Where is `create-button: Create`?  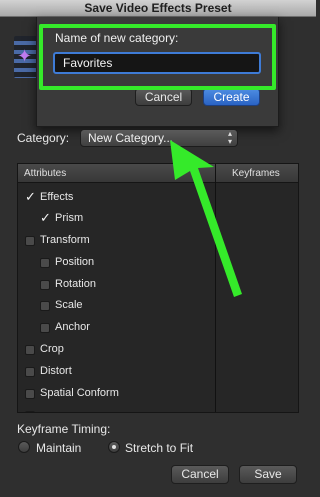 create-button: Create is located at coordinates (231, 97).